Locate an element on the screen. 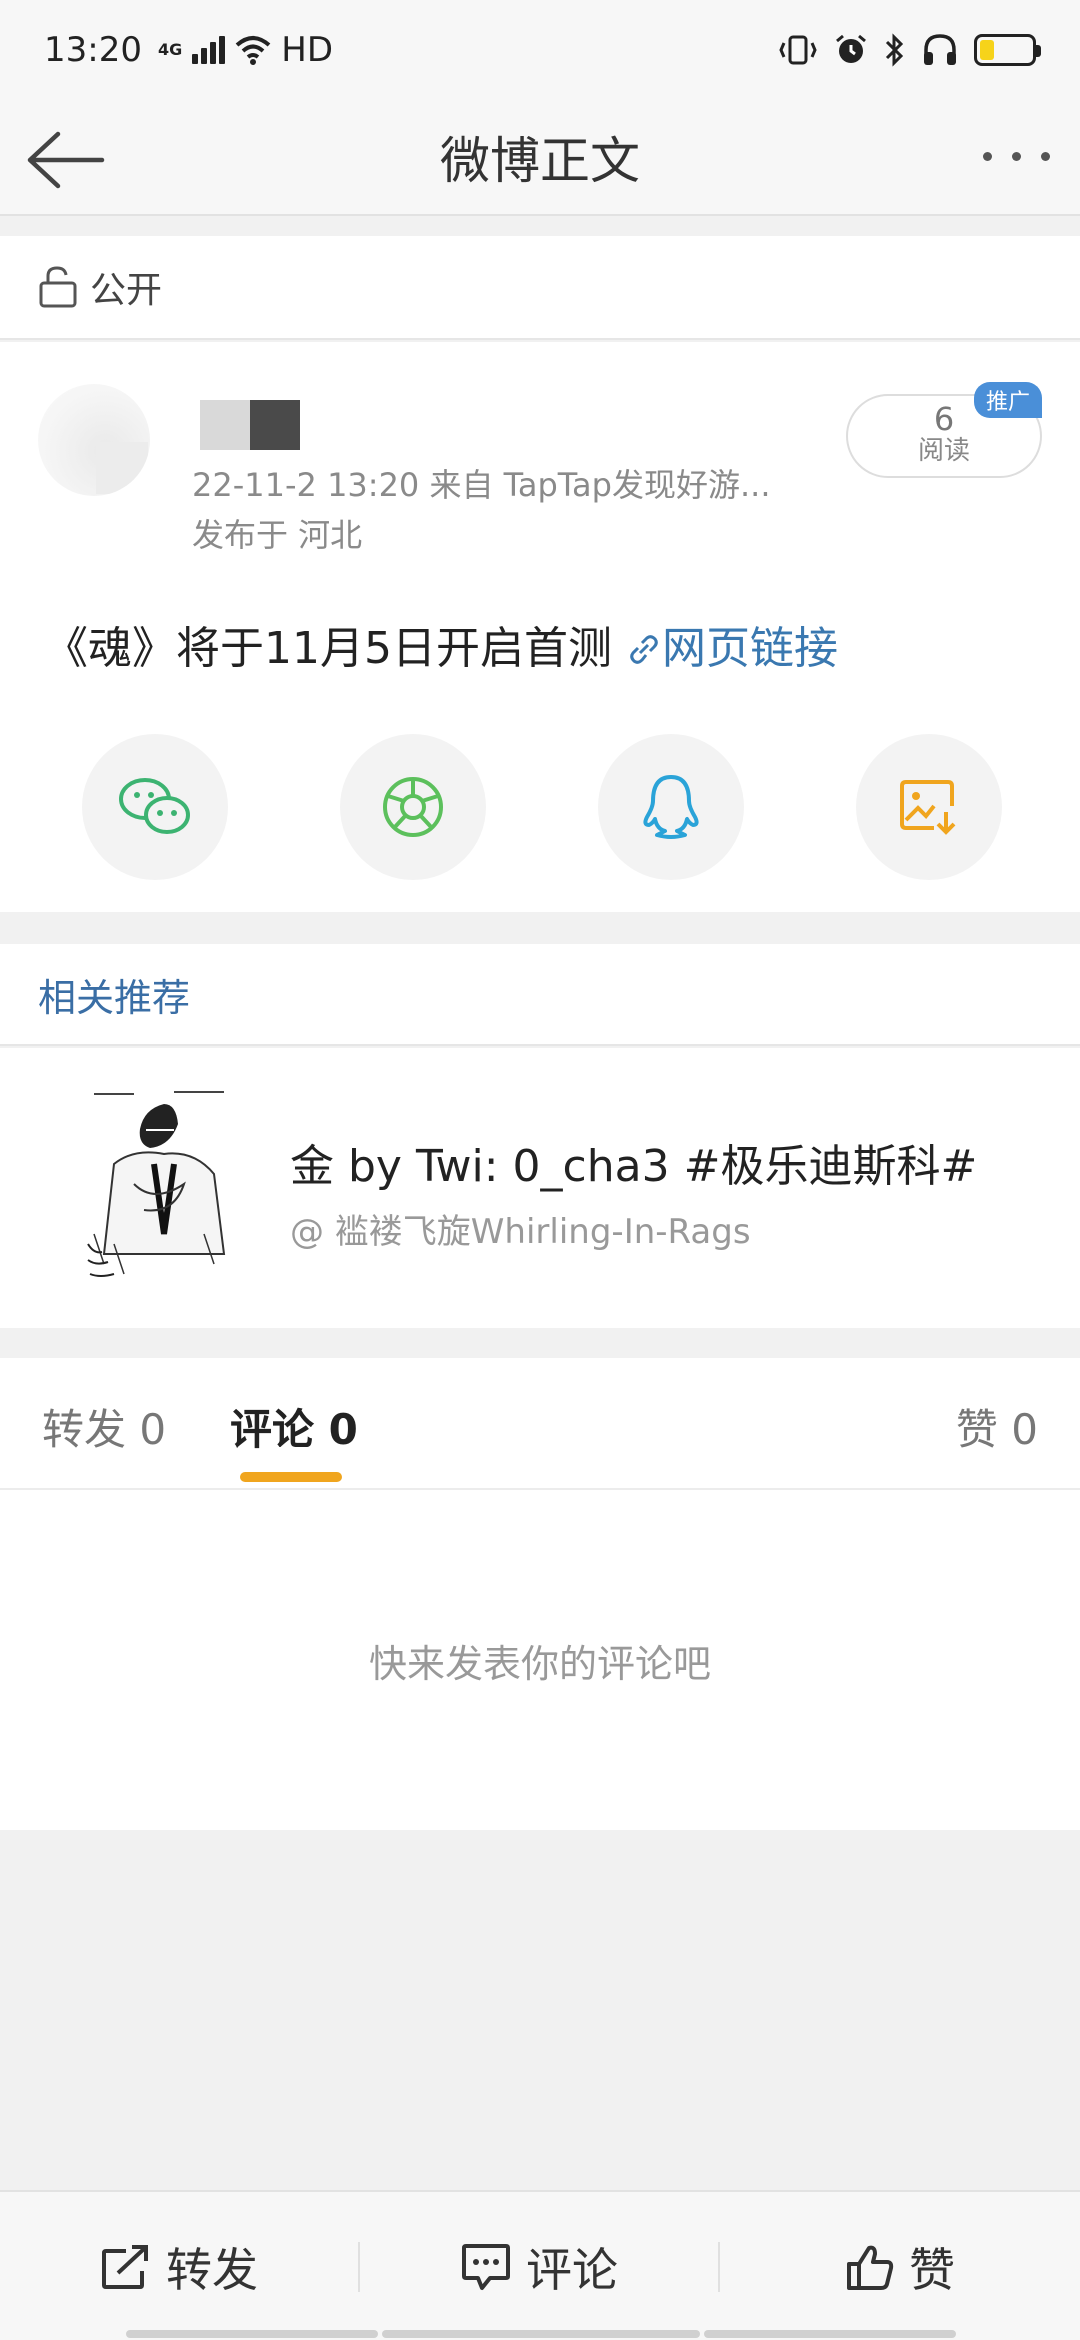  save-image-button is located at coordinates (929, 807).